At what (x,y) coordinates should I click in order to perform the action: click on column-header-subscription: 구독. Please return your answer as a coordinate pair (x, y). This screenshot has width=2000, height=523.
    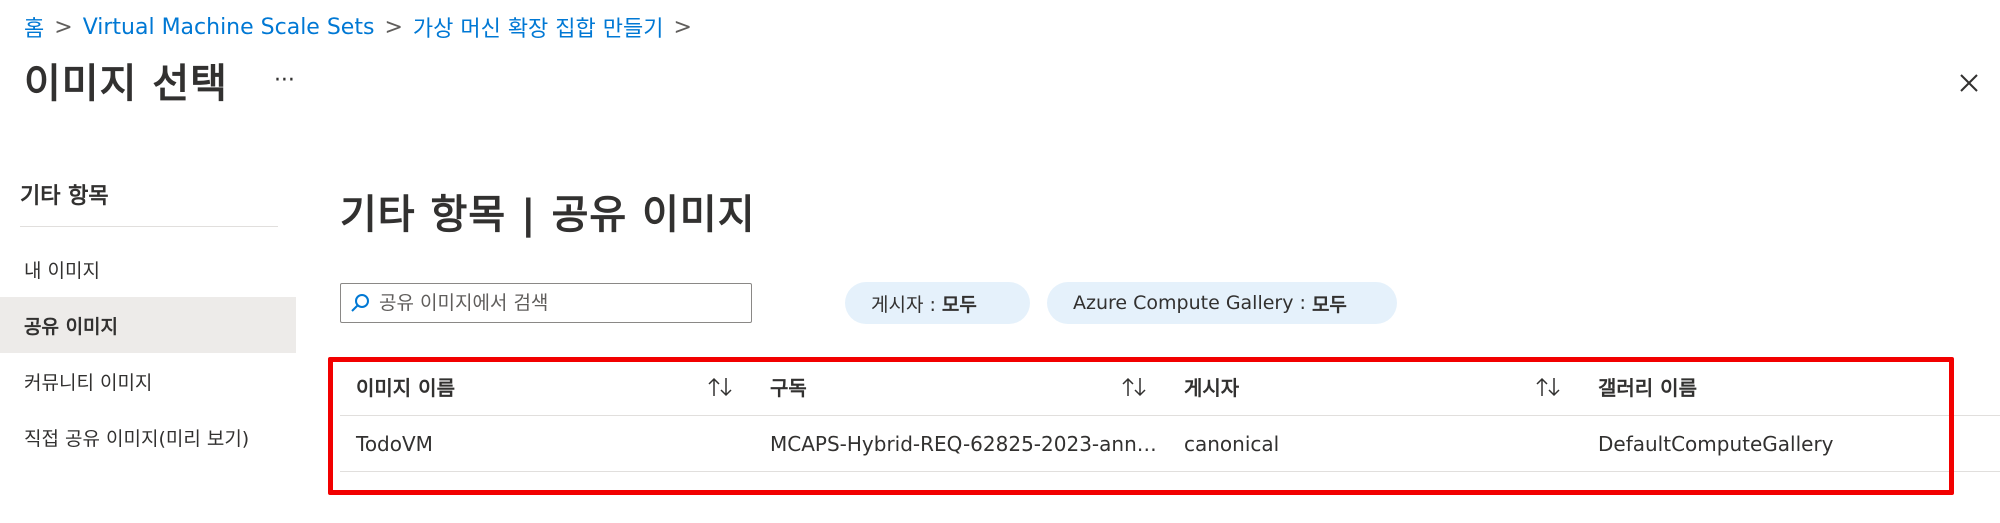
    Looking at the image, I should click on (961, 386).